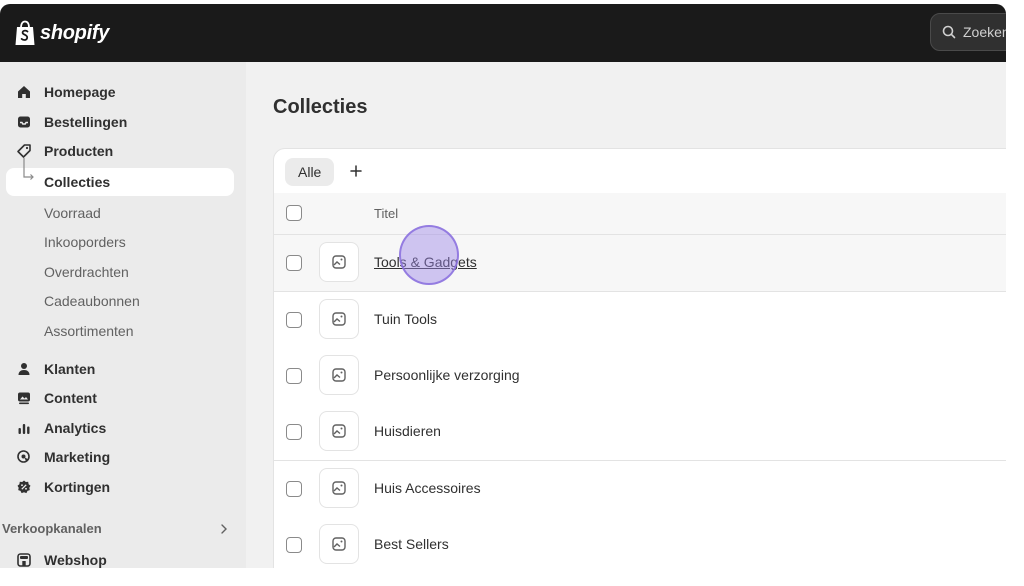  Describe the element at coordinates (120, 213) in the screenshot. I see `sidebar-item-voorraad: Voorraad` at that location.